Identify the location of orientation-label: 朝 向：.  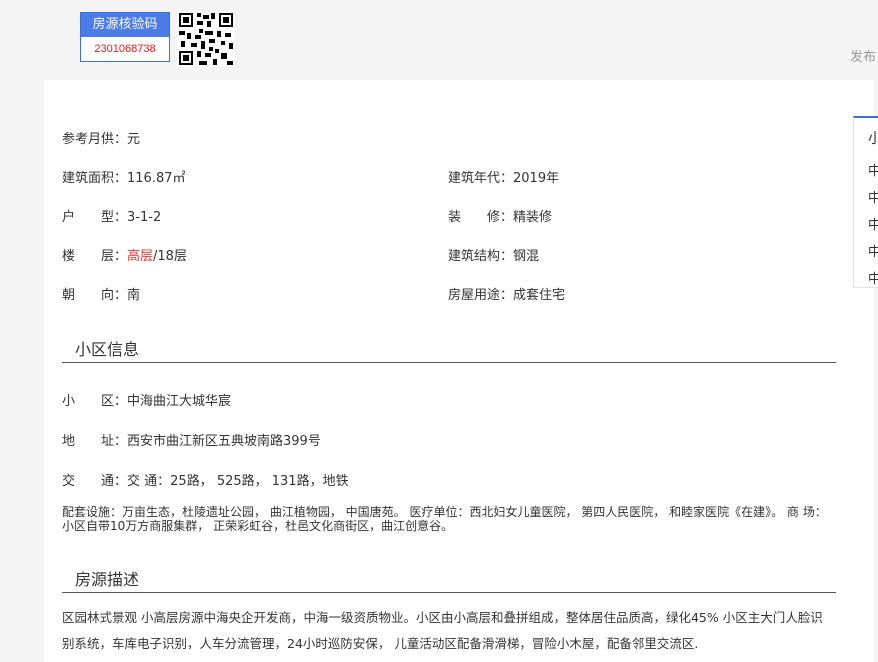
(95, 295).